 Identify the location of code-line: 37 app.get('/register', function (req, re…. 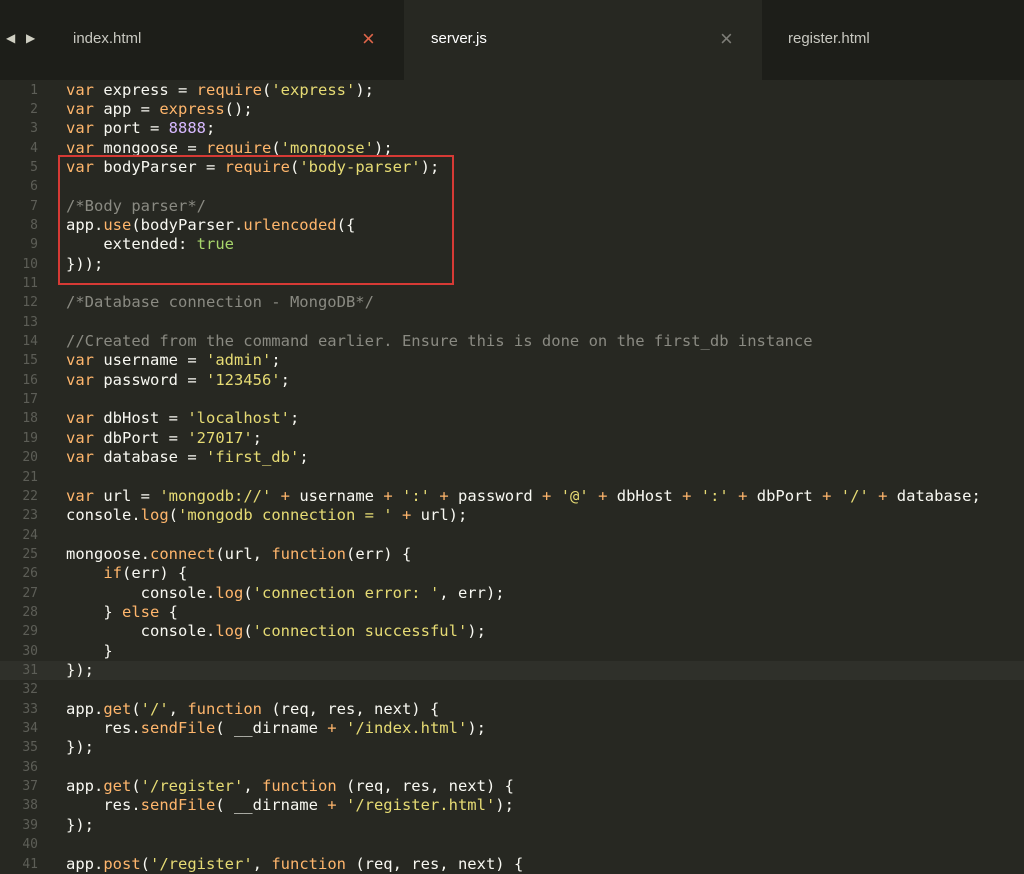
(512, 786).